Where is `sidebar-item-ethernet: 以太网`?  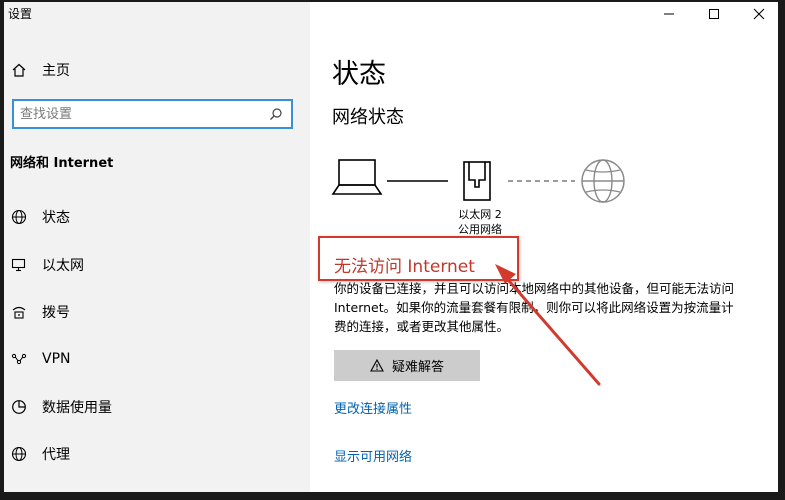 sidebar-item-ethernet: 以太网 is located at coordinates (47, 265).